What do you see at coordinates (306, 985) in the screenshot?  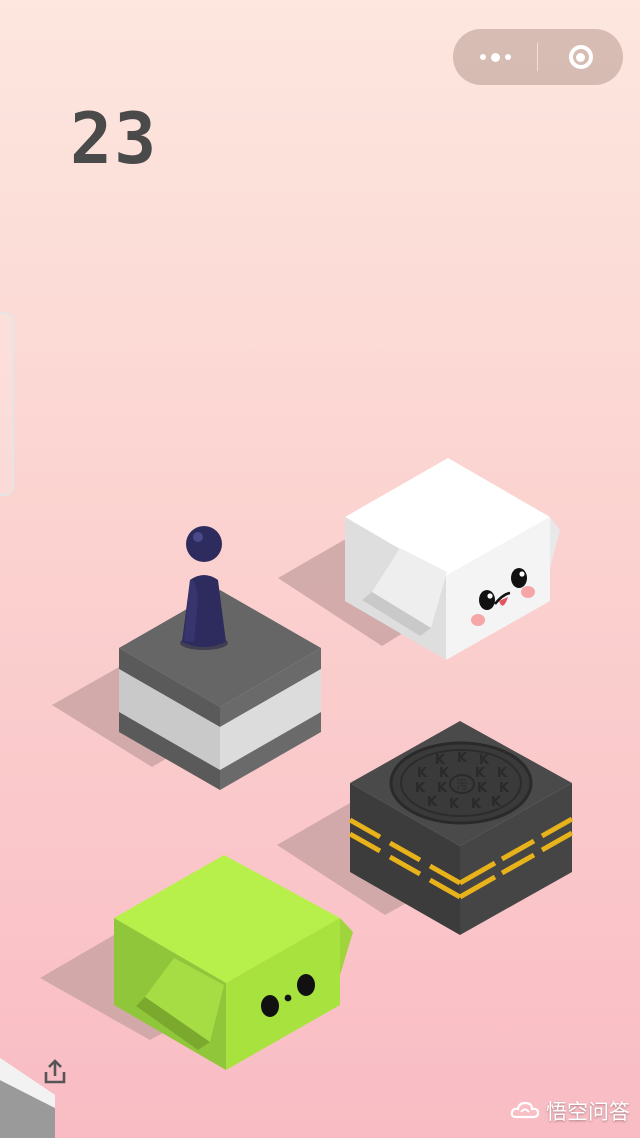 I see `green-cube-right-eye` at bounding box center [306, 985].